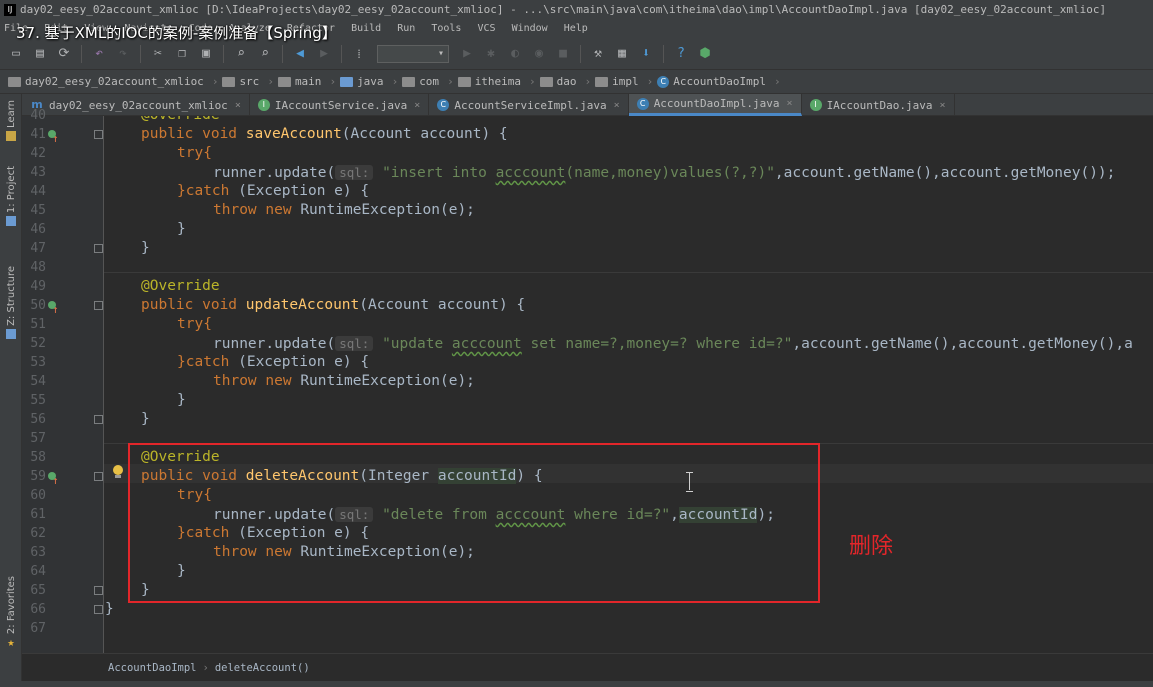  I want to click on intention-bulb-icon, so click(118, 472).